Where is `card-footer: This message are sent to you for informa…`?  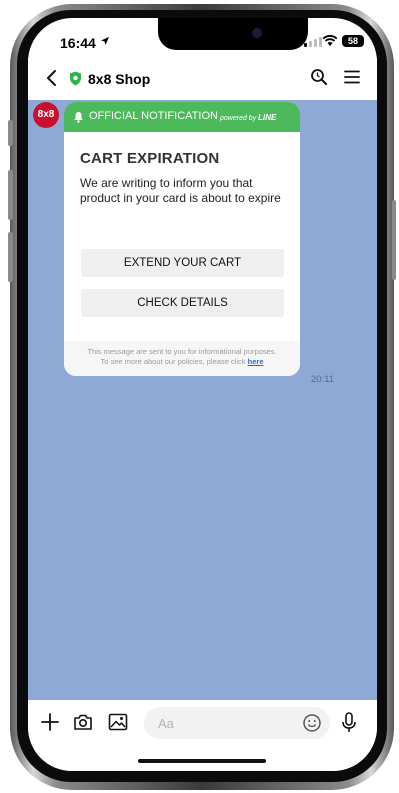 card-footer: This message are sent to you for informa… is located at coordinates (182, 358).